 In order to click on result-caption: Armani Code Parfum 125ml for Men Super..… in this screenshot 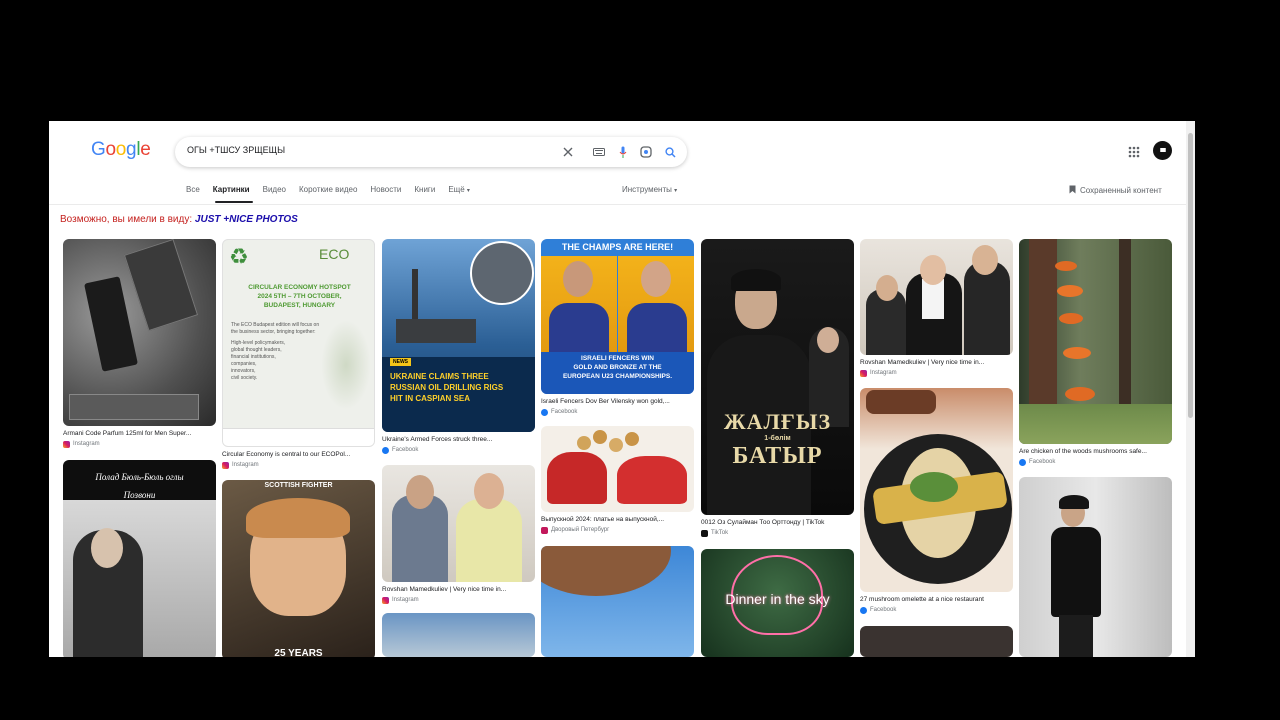, I will do `click(139, 434)`.